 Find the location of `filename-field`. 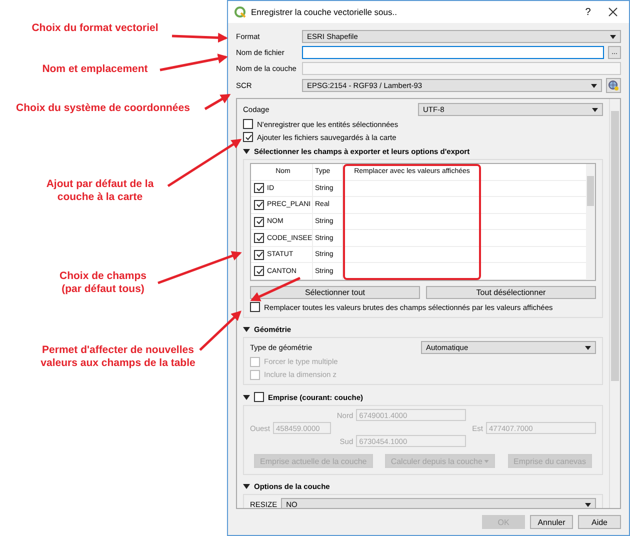

filename-field is located at coordinates (453, 52).